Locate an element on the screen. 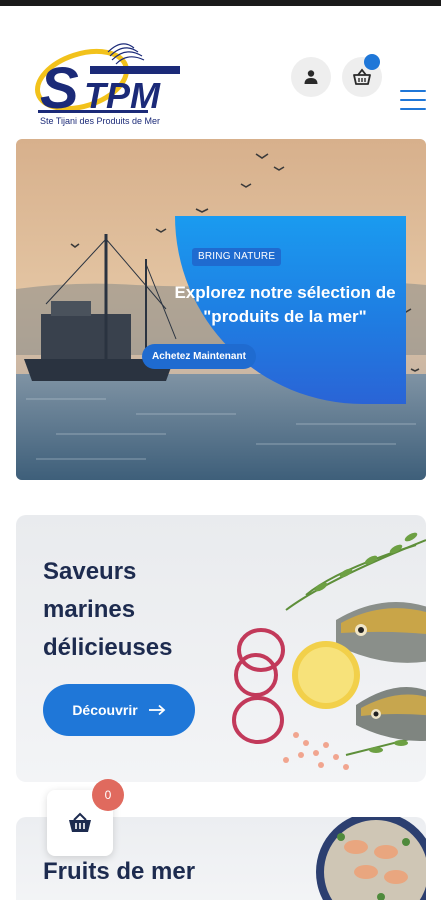 The image size is (441, 900). discover-button: Découvrir is located at coordinates (119, 710).